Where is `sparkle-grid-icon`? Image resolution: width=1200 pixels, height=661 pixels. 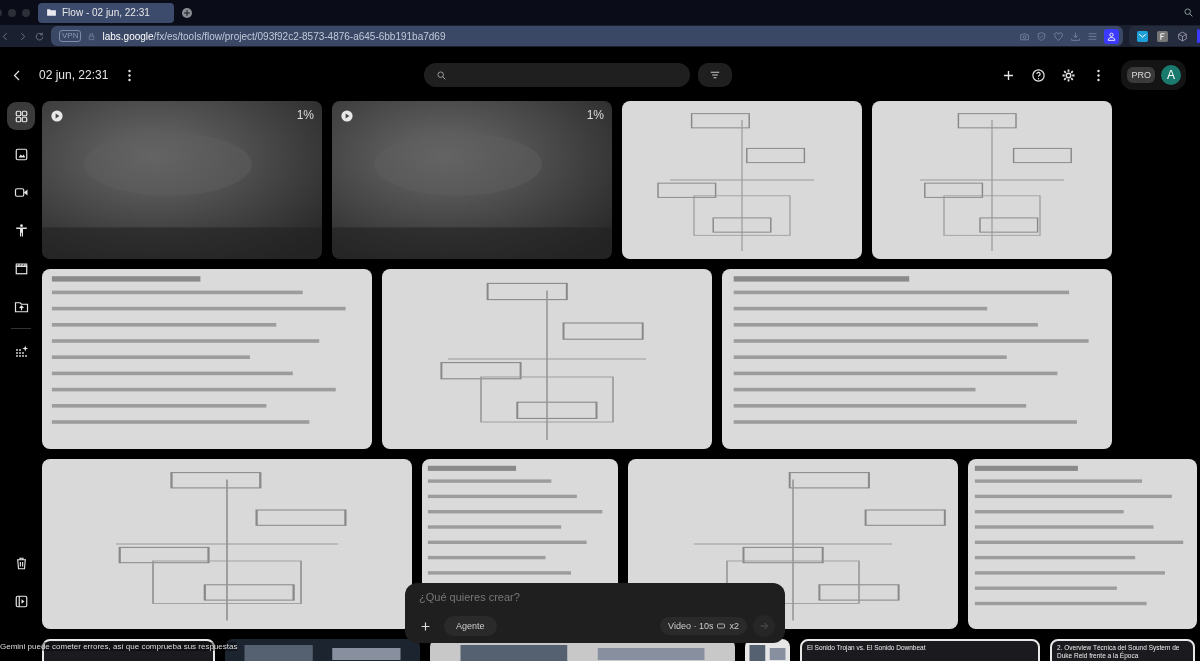 sparkle-grid-icon is located at coordinates (21, 351).